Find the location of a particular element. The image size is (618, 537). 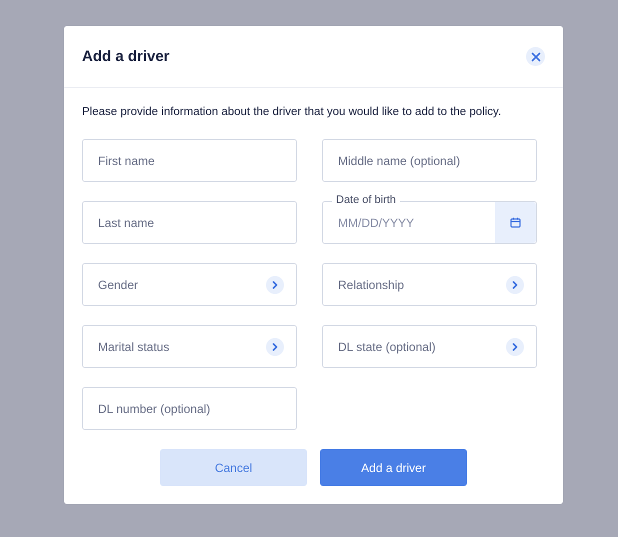

calendar-button is located at coordinates (515, 222).